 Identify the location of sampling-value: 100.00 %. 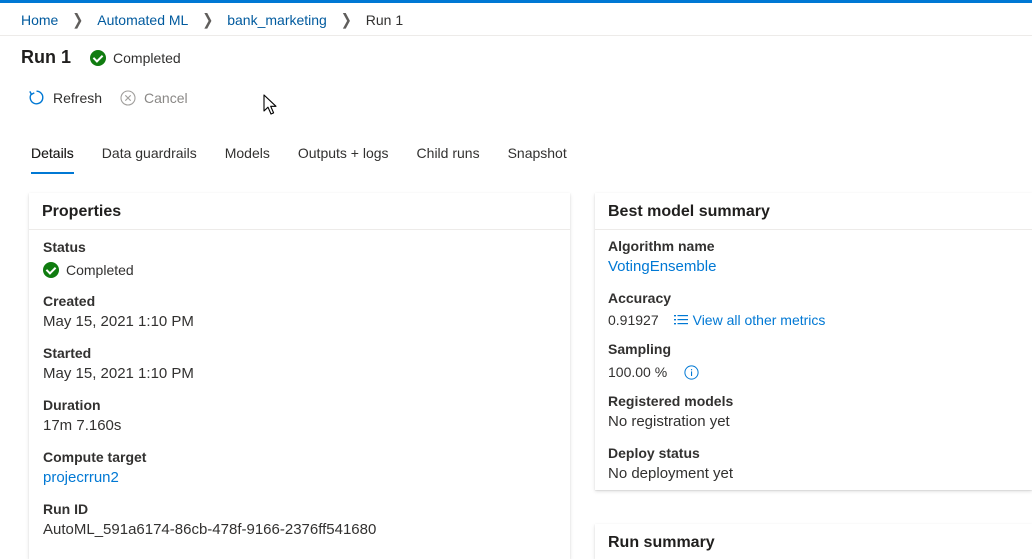
(638, 372).